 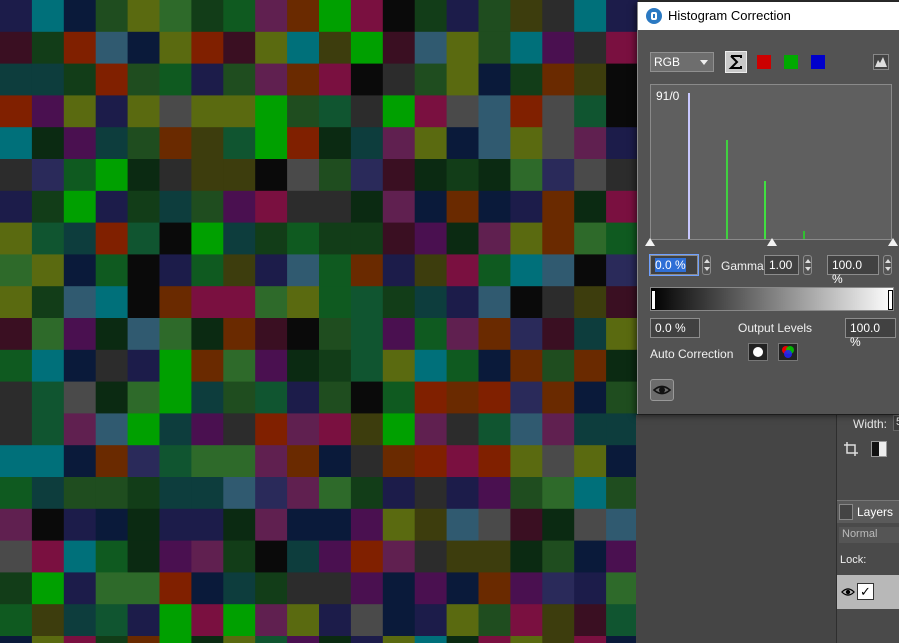 I want to click on gamma-spinner, so click(x=807, y=265).